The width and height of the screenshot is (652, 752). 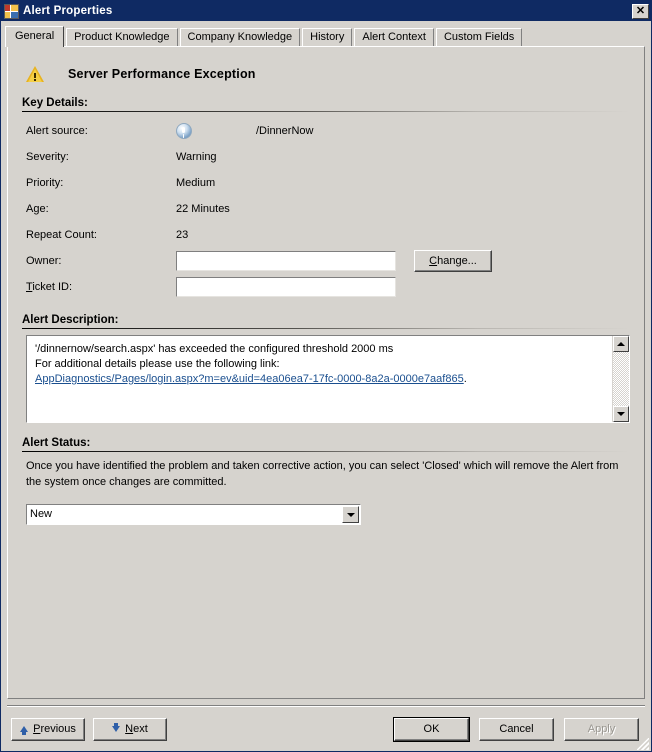 I want to click on description-link-suffix: ., so click(x=465, y=379).